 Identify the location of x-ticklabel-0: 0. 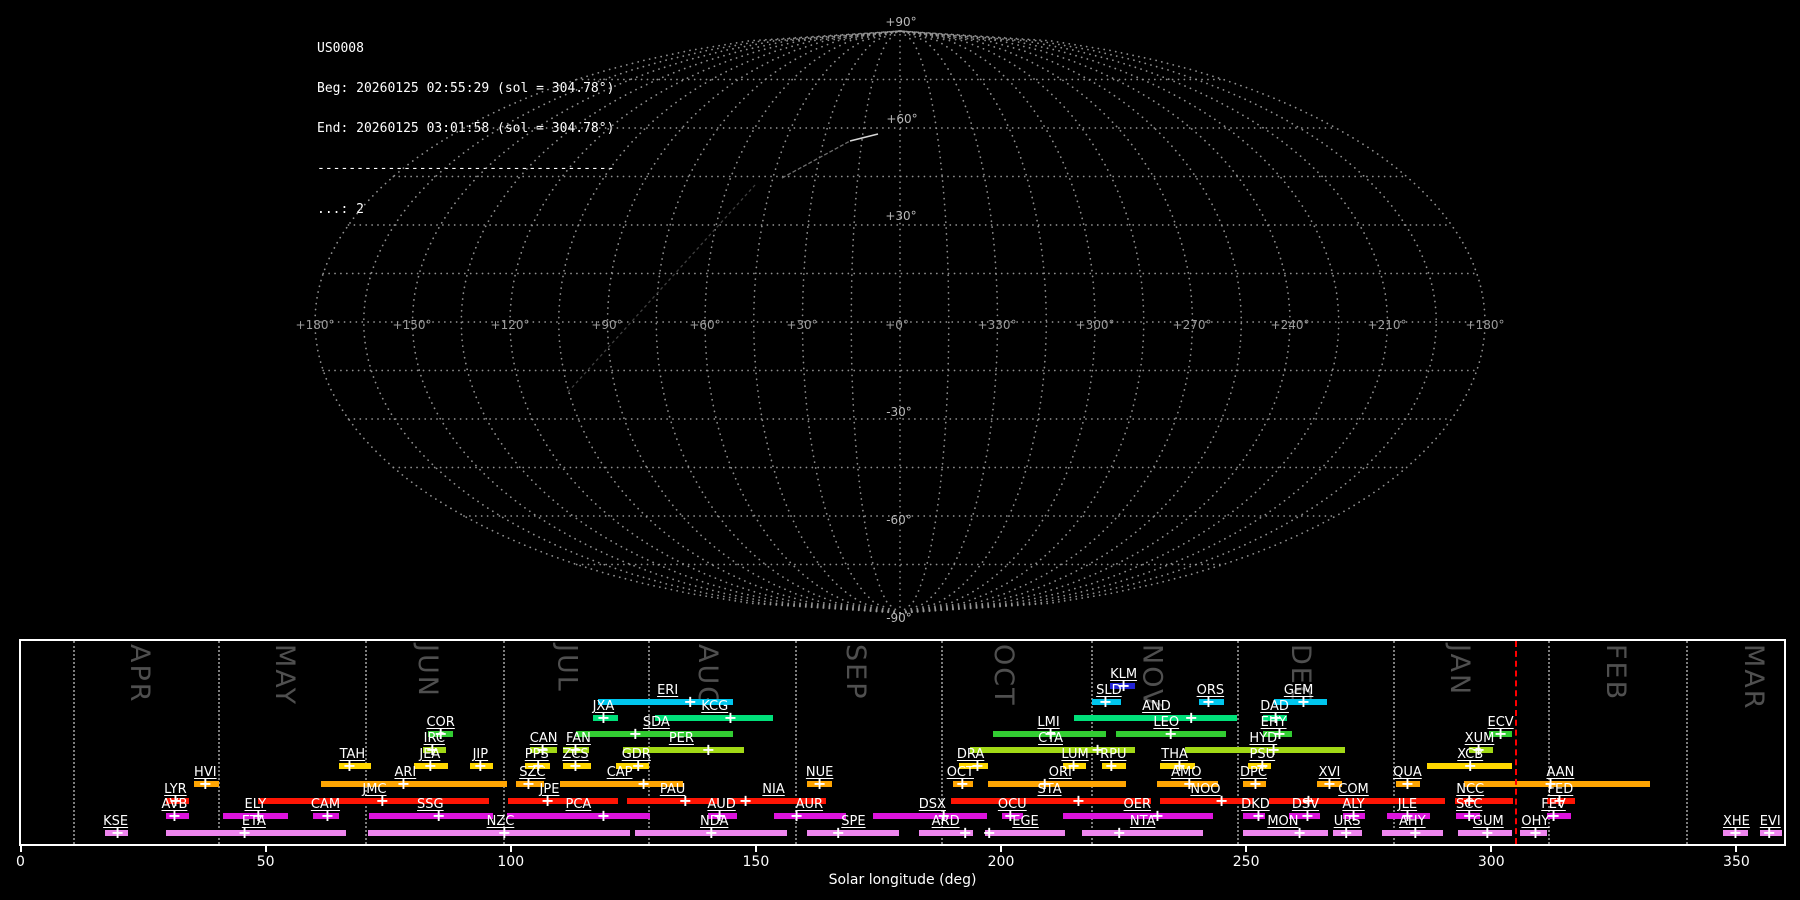
(20, 862).